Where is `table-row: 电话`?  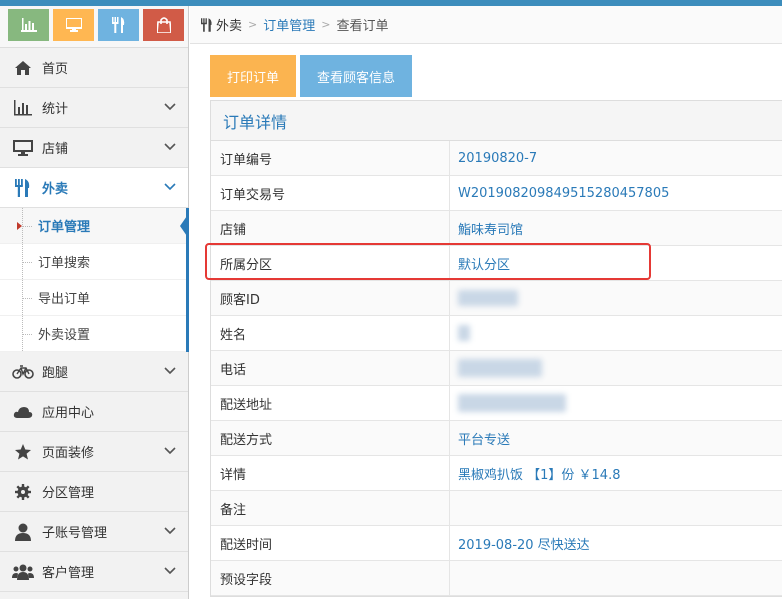 table-row: 电话 is located at coordinates (496, 368).